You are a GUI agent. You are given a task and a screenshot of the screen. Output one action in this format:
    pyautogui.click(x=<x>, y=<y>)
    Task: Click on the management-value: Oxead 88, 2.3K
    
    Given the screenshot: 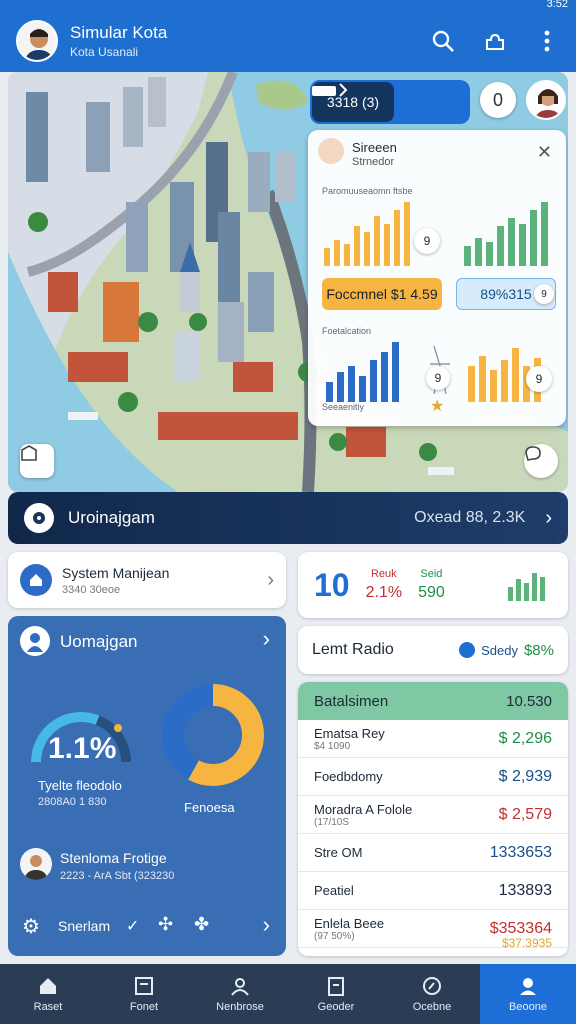 What is the action you would take?
    pyautogui.click(x=470, y=517)
    